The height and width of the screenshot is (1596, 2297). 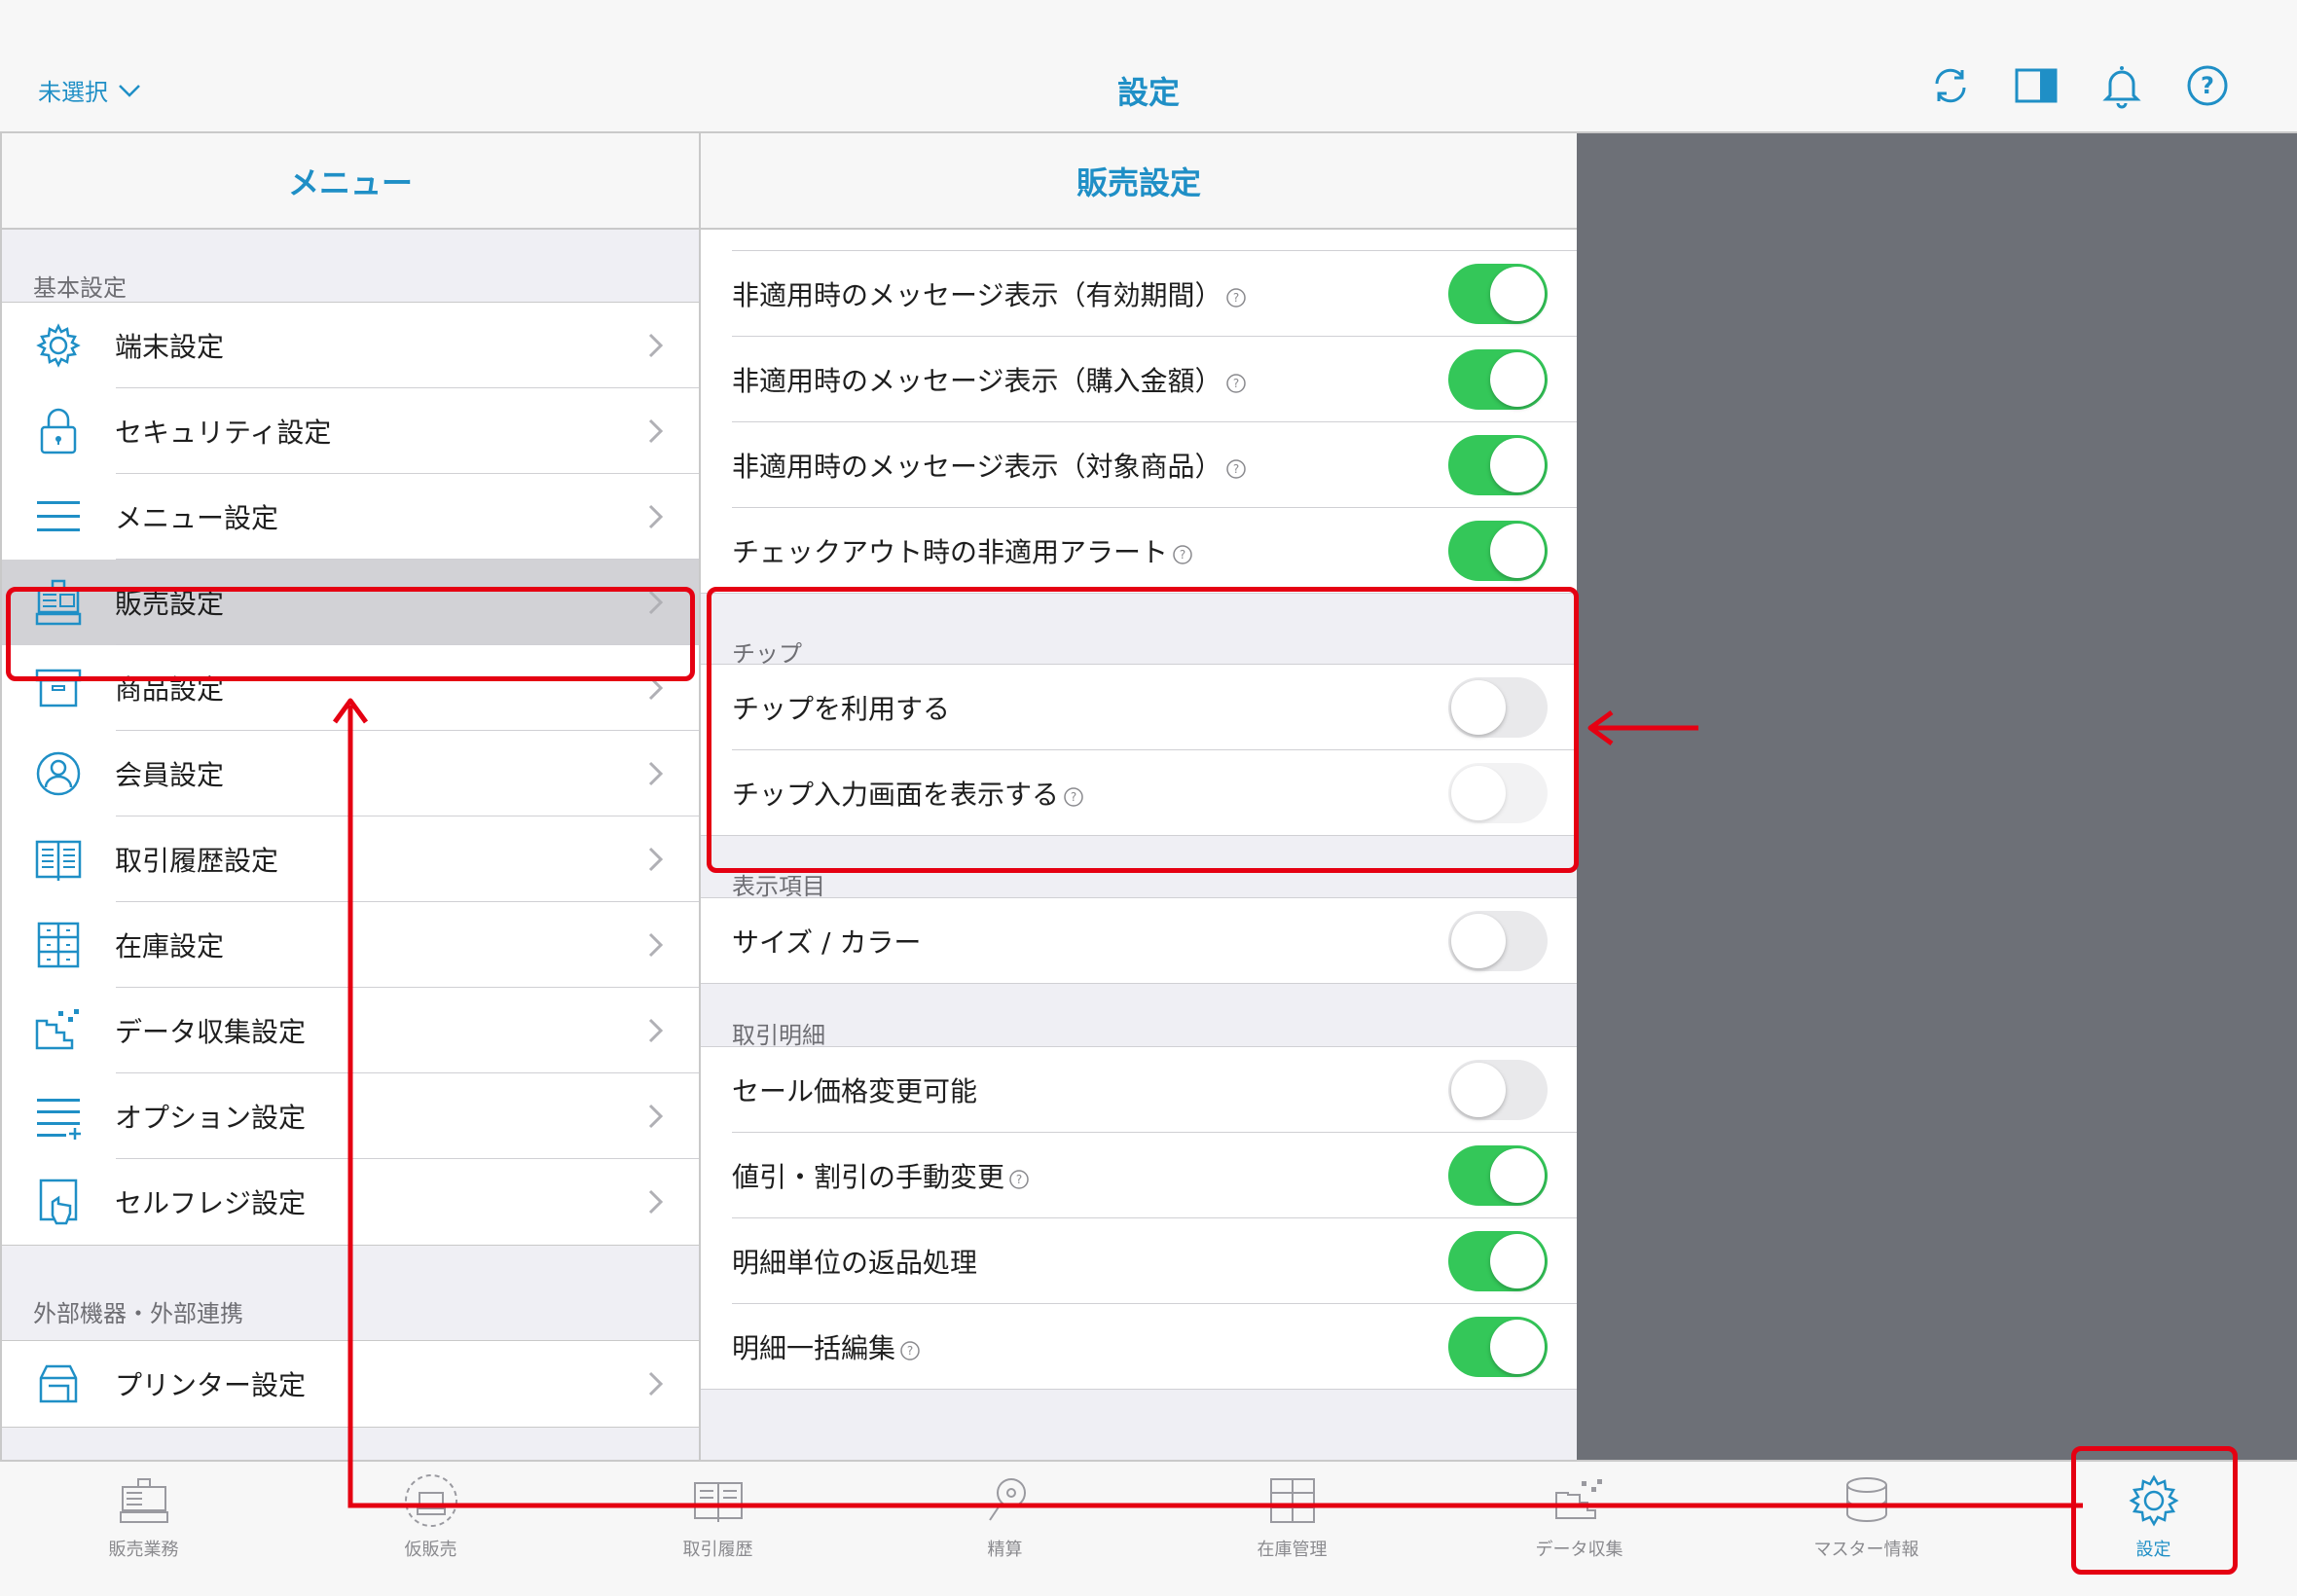 What do you see at coordinates (350, 1116) in the screenshot?
I see `menu-item-option: オプション設定` at bounding box center [350, 1116].